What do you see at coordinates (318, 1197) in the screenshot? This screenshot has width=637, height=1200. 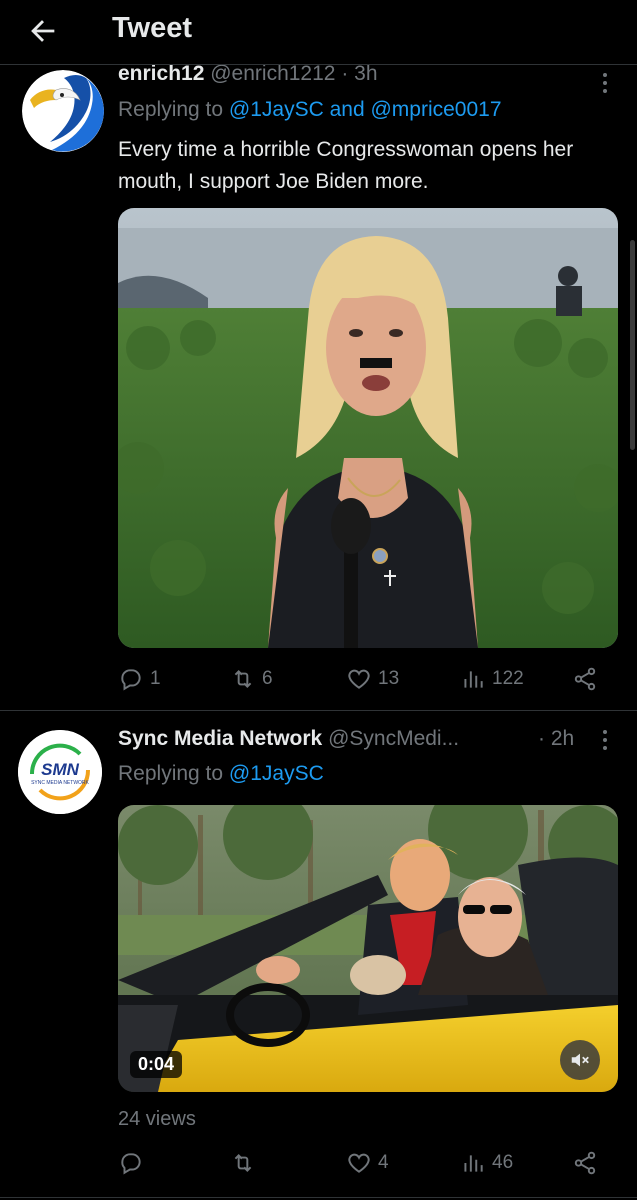 I see `tweet-divider` at bounding box center [318, 1197].